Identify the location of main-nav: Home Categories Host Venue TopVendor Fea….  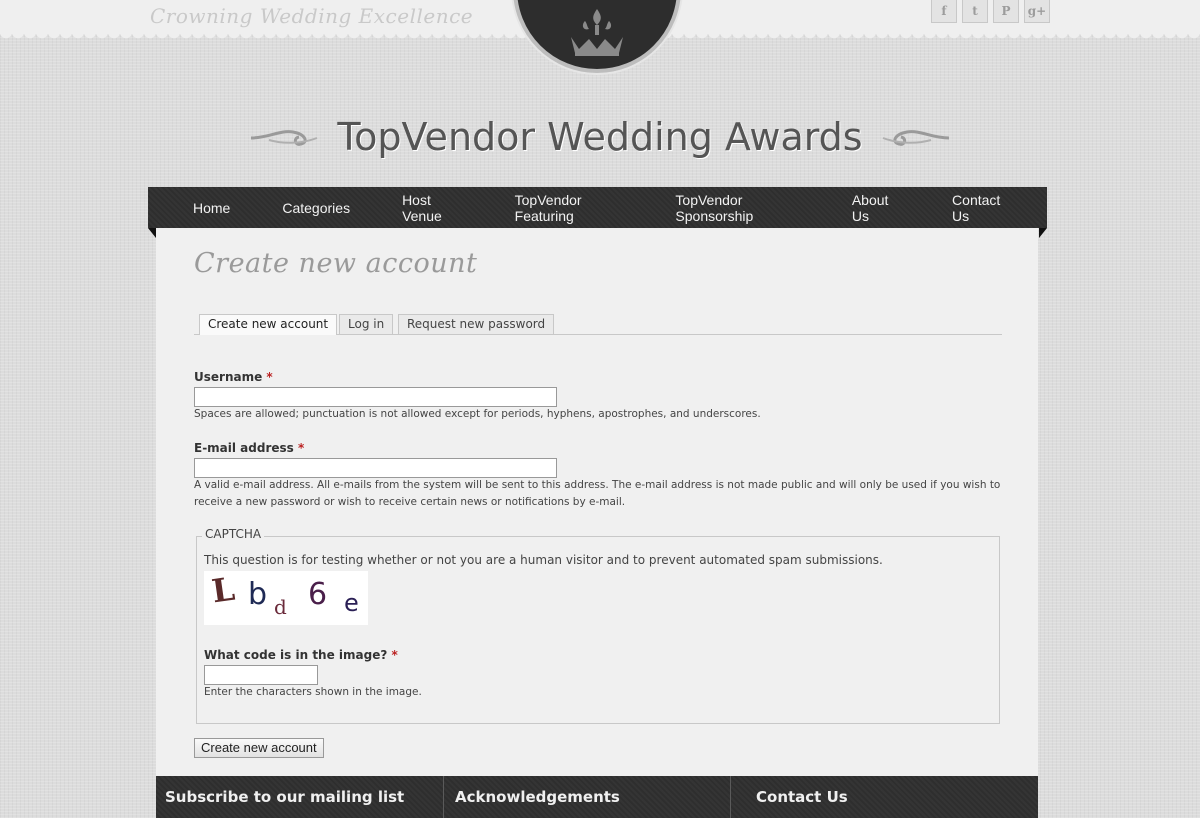
(597, 207).